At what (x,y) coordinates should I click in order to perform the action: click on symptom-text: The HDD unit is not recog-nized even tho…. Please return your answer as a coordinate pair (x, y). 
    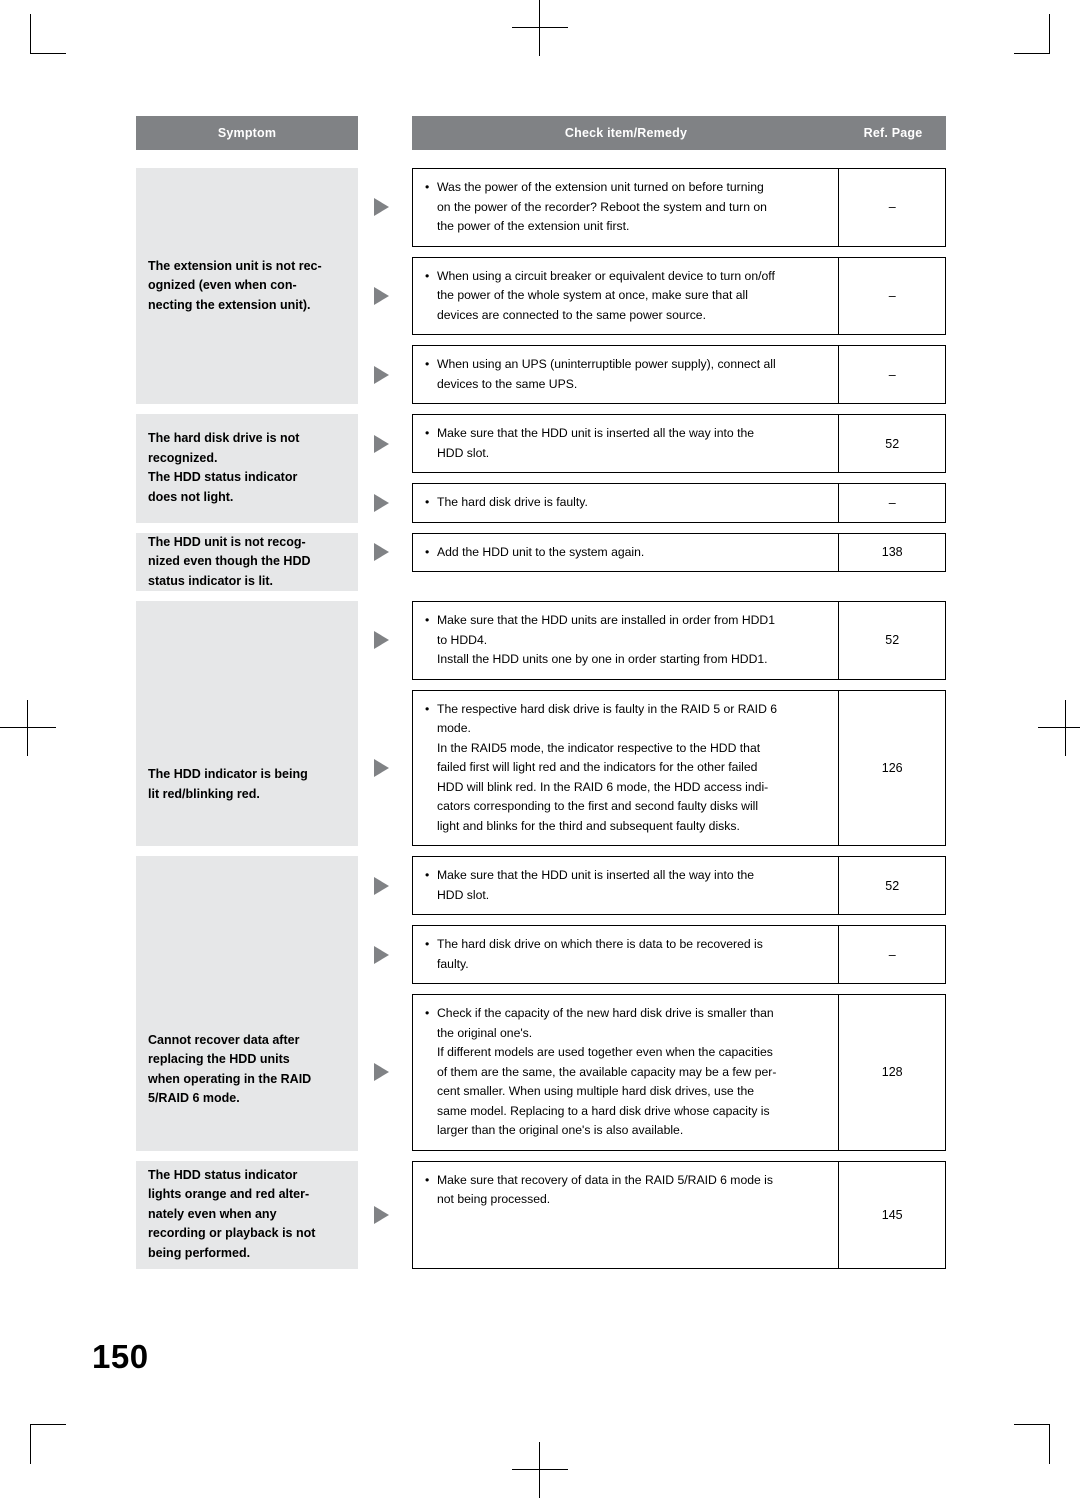
    Looking at the image, I should click on (229, 561).